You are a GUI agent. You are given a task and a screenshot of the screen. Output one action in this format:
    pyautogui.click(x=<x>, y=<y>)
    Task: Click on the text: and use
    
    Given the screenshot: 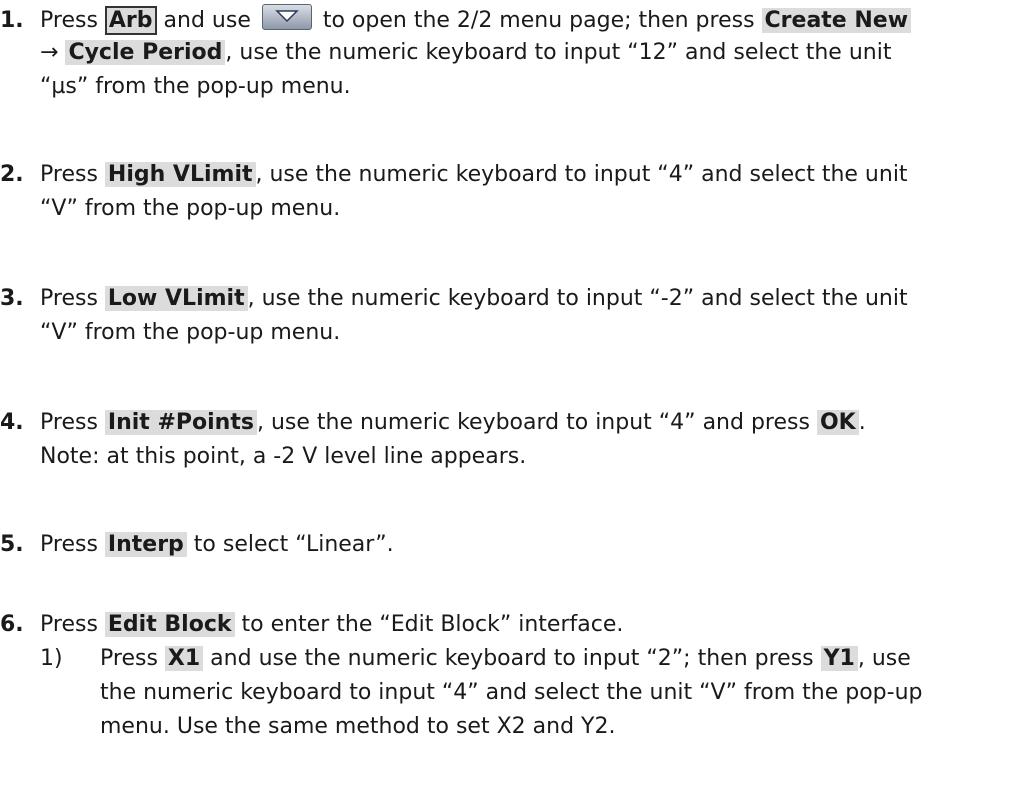 What is the action you would take?
    pyautogui.click(x=207, y=20)
    